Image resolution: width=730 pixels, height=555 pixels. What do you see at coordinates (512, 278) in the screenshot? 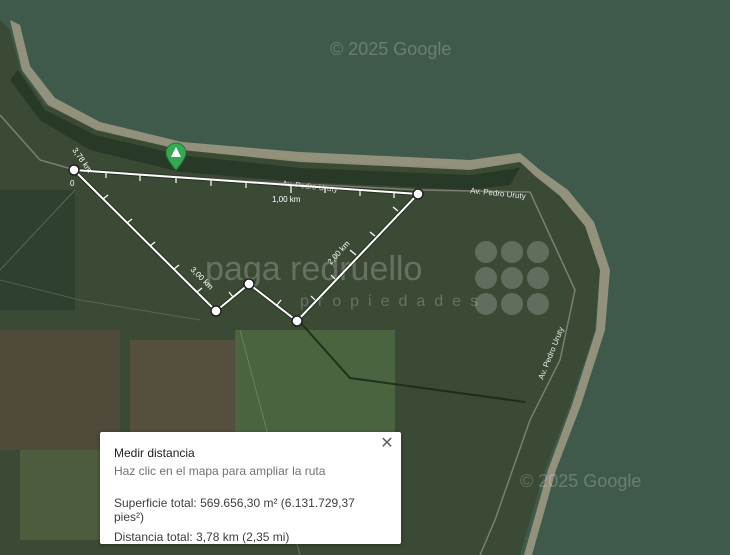
I see `agency-logo-dots` at bounding box center [512, 278].